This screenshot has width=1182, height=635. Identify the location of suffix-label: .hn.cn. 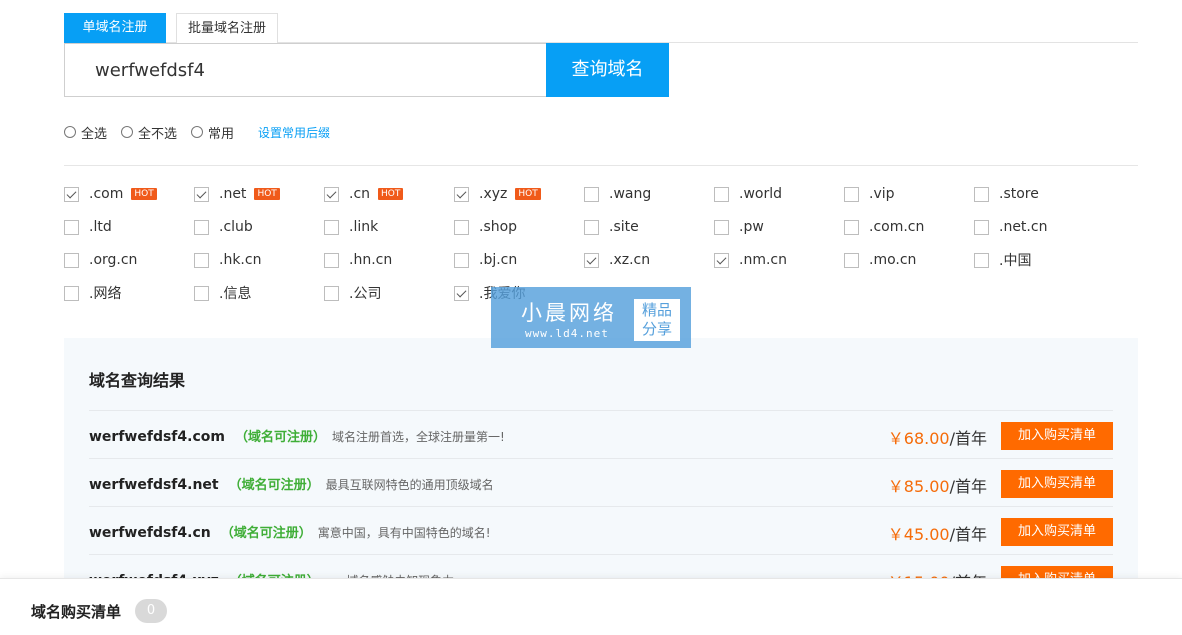
(371, 260).